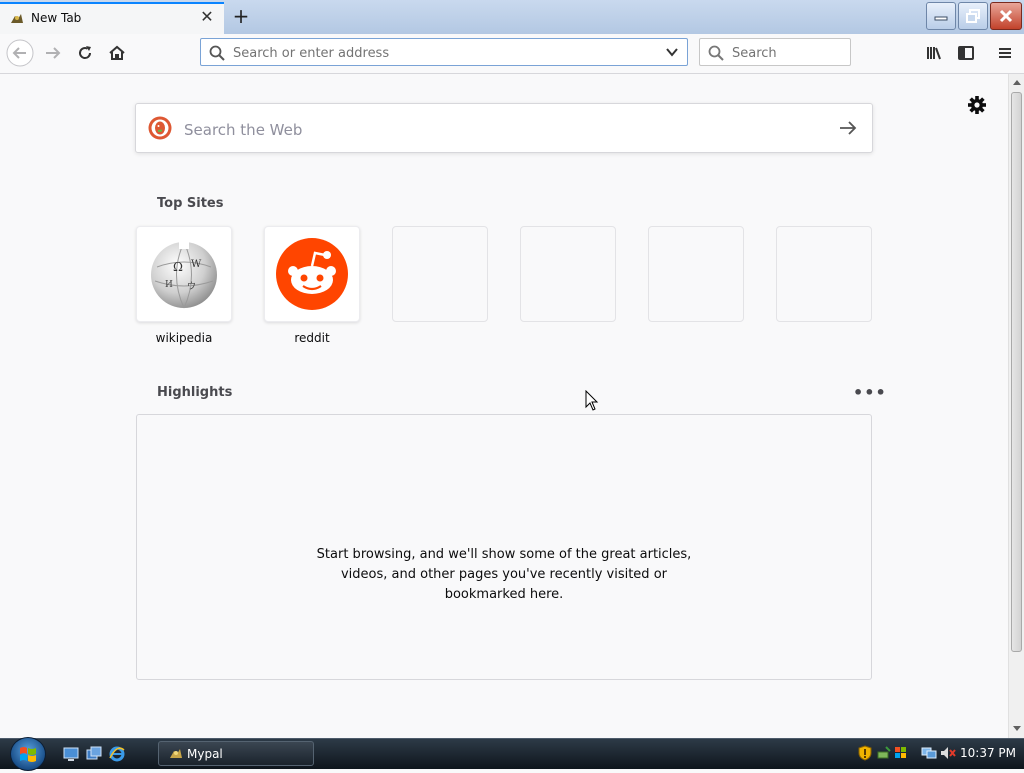 The width and height of the screenshot is (1024, 773). I want to click on chevron-down-icon, so click(672, 52).